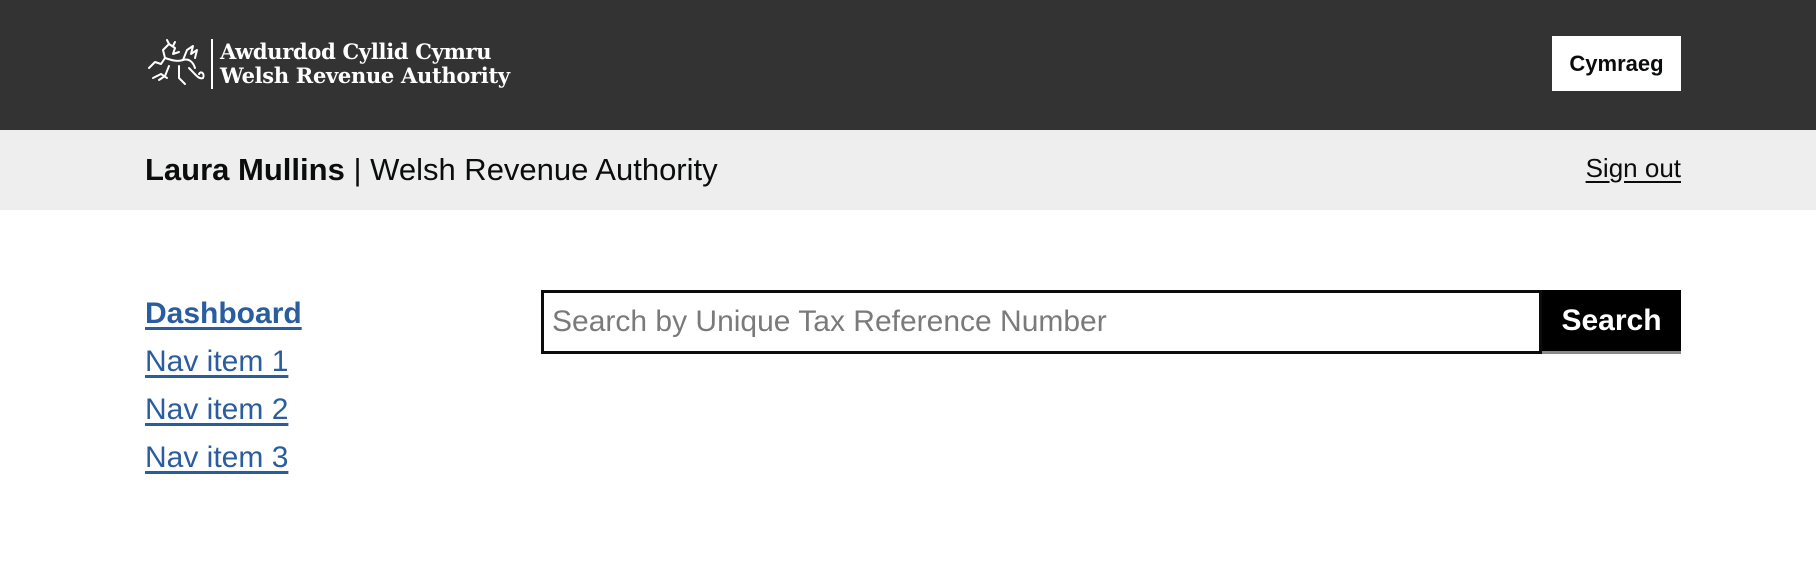 Image resolution: width=1816 pixels, height=566 pixels. Describe the element at coordinates (223, 458) in the screenshot. I see `nav-item-3: Nav item 3` at that location.